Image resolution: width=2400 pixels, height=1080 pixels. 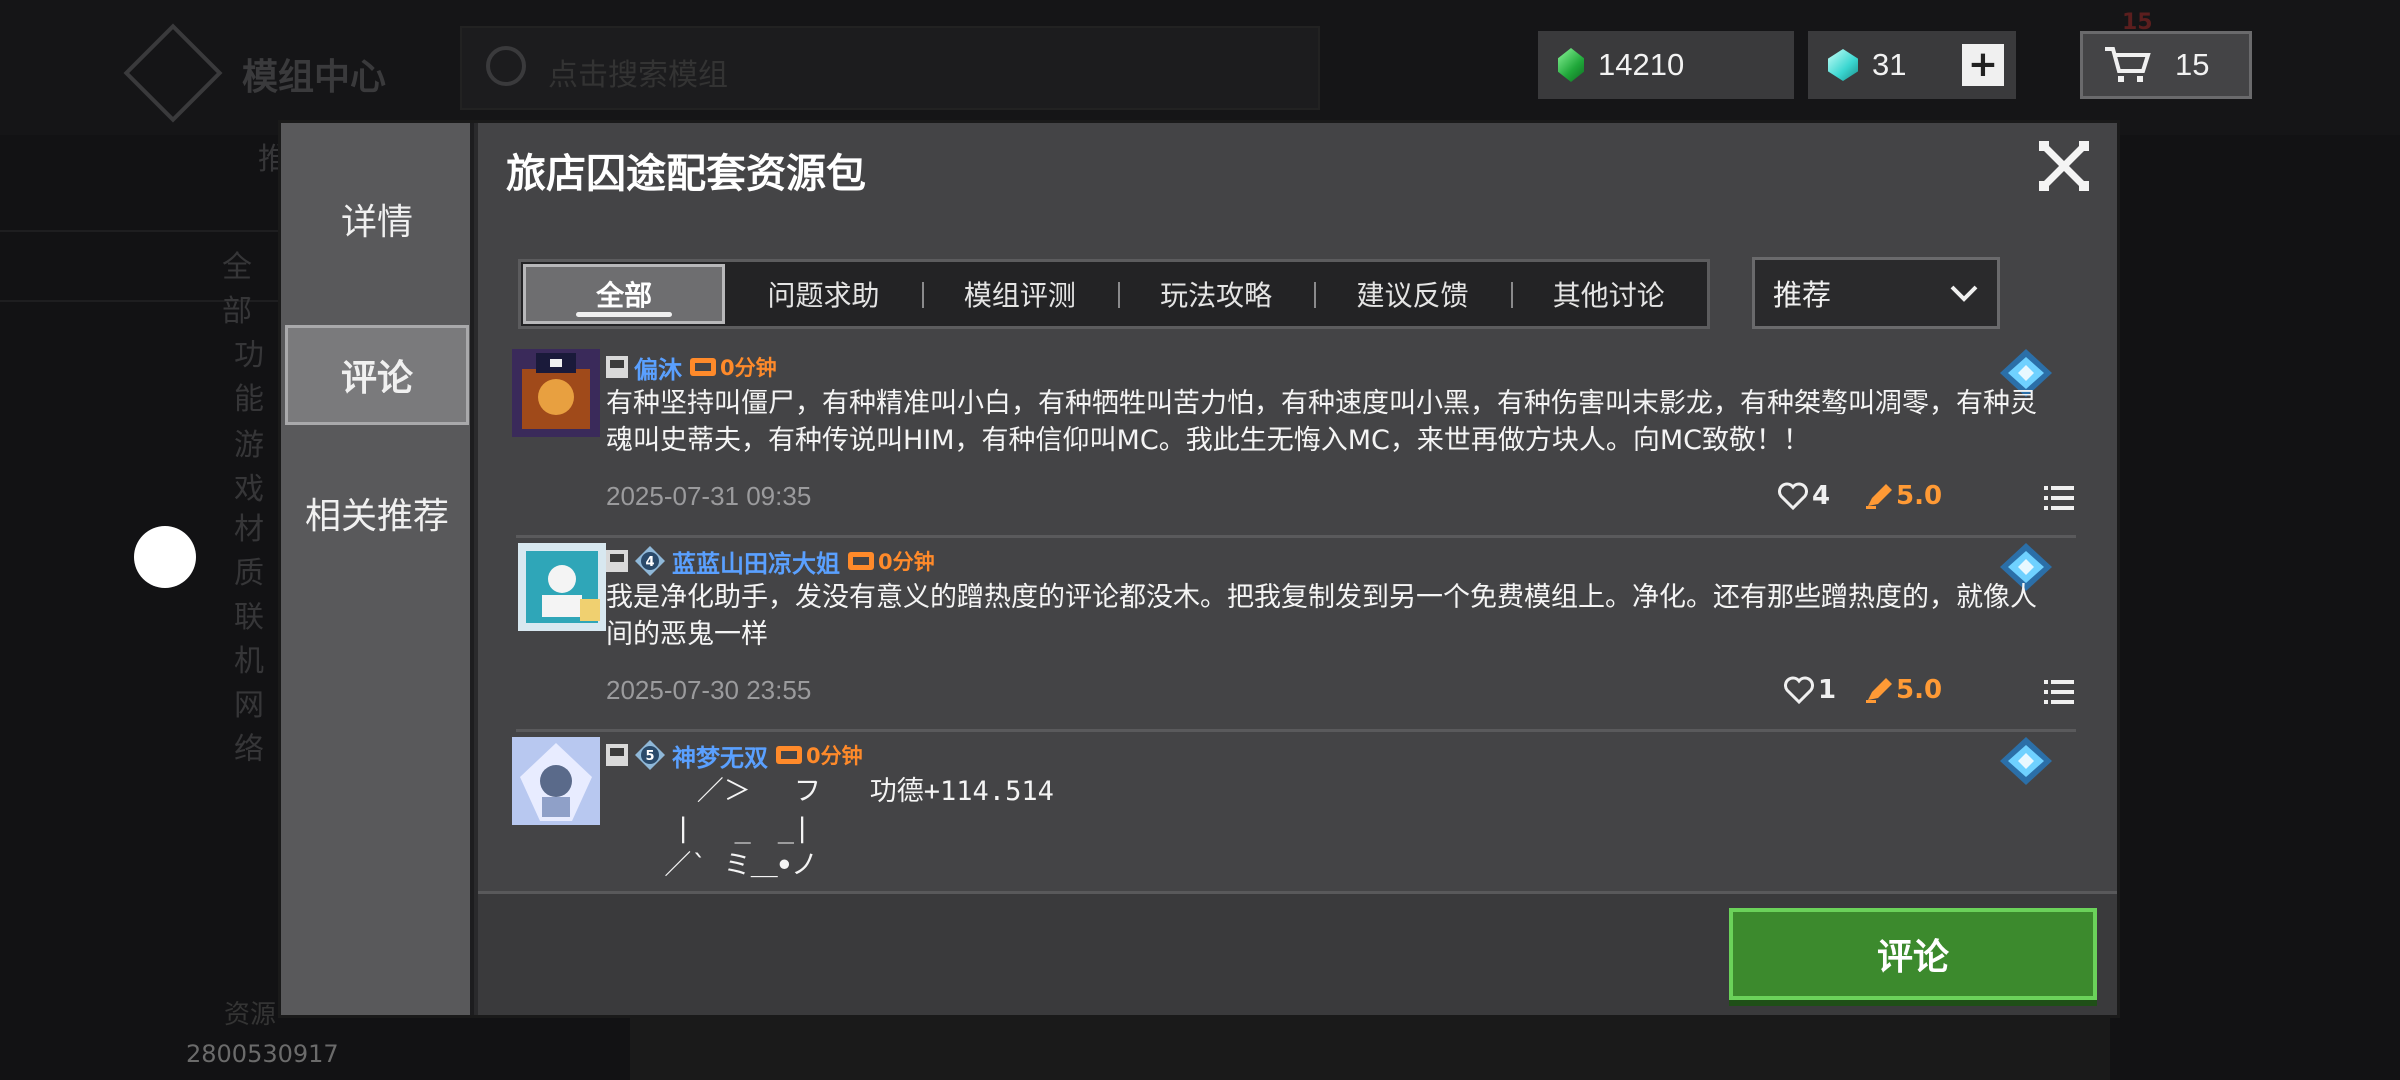 What do you see at coordinates (1983, 65) in the screenshot?
I see `add-diamond-button: +` at bounding box center [1983, 65].